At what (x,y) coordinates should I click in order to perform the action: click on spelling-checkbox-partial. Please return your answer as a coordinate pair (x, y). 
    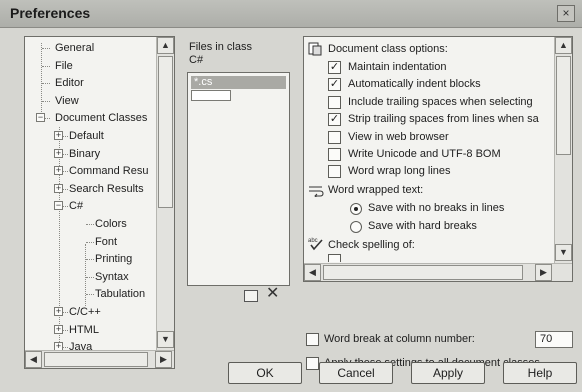
    Looking at the image, I should click on (334, 258).